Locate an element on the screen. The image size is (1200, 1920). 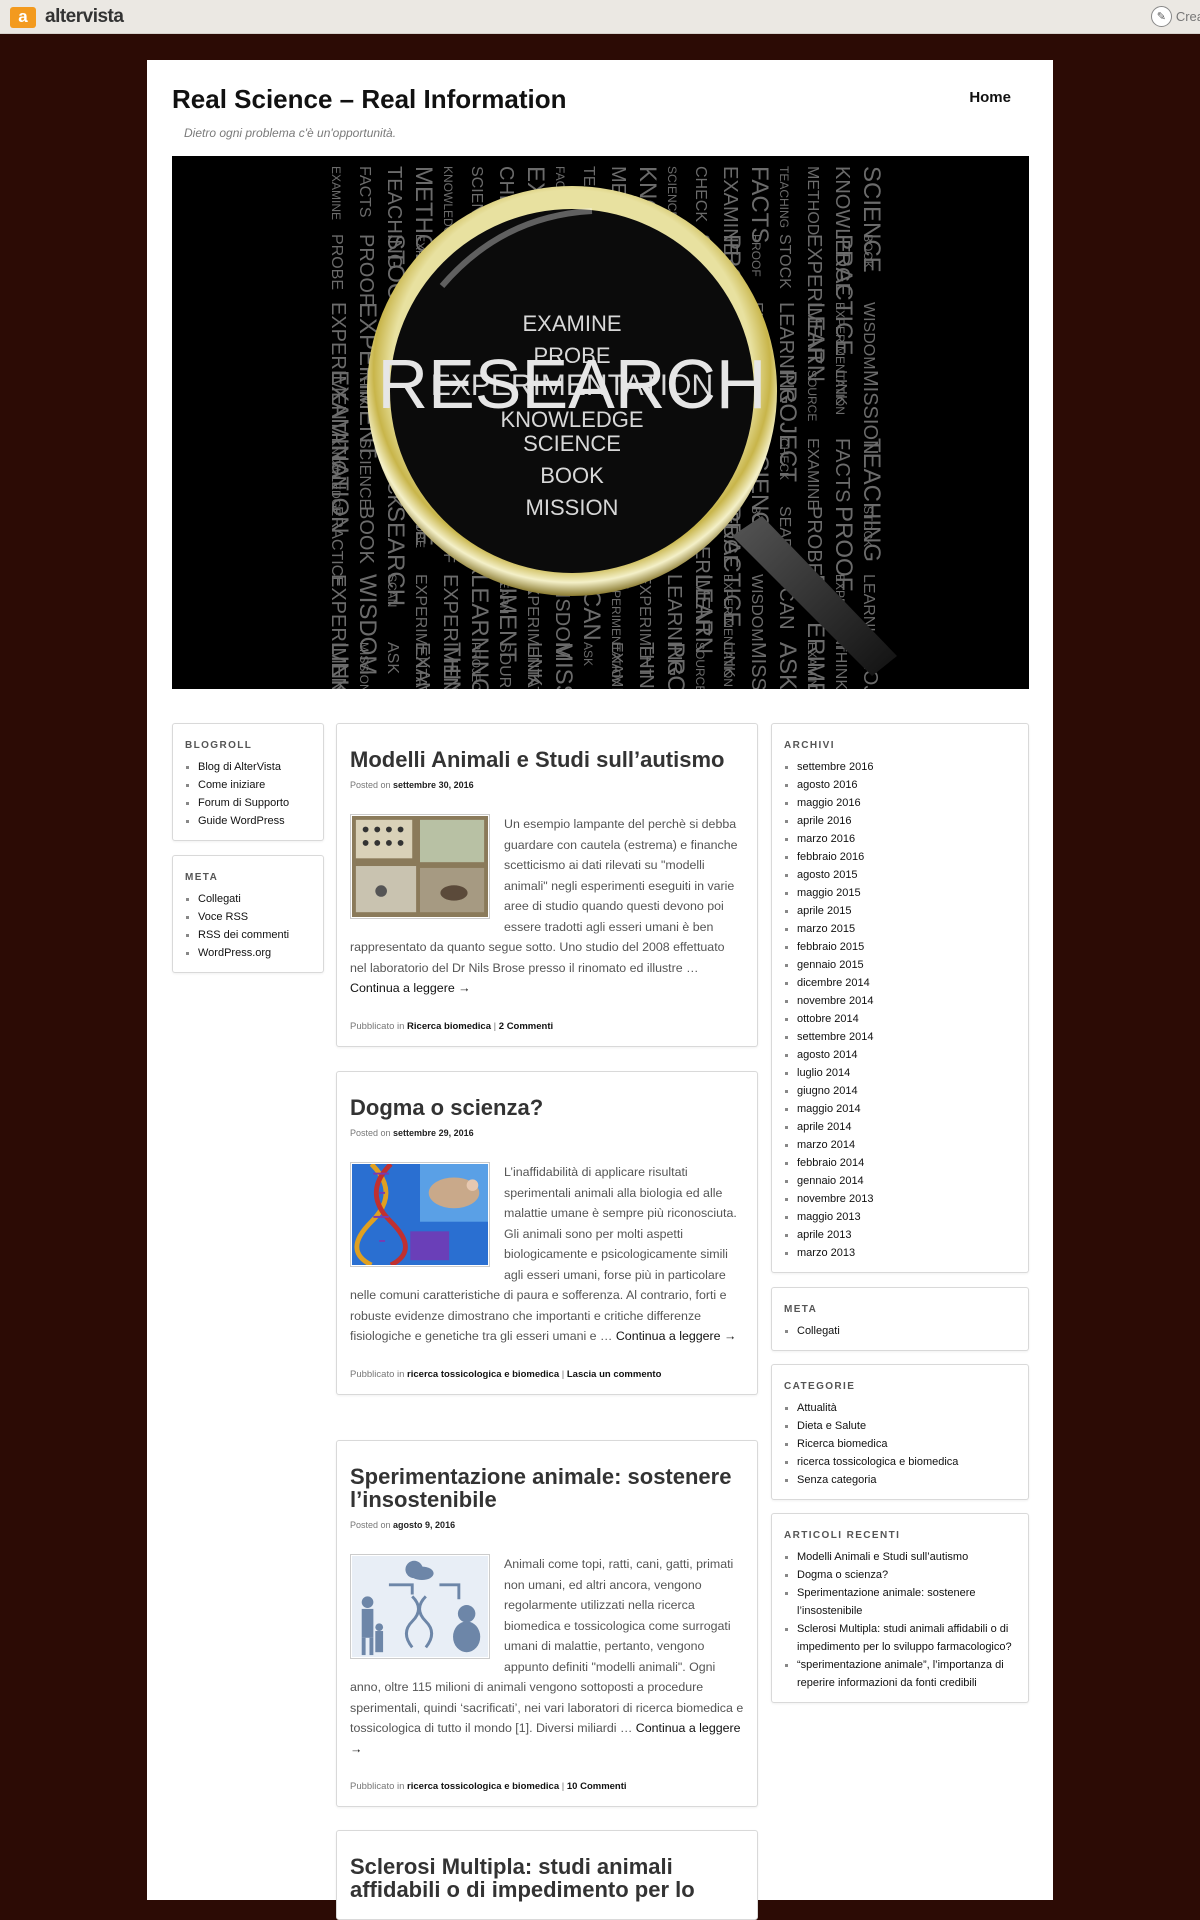
create-button: ✎ Crea is located at coordinates (1175, 16).